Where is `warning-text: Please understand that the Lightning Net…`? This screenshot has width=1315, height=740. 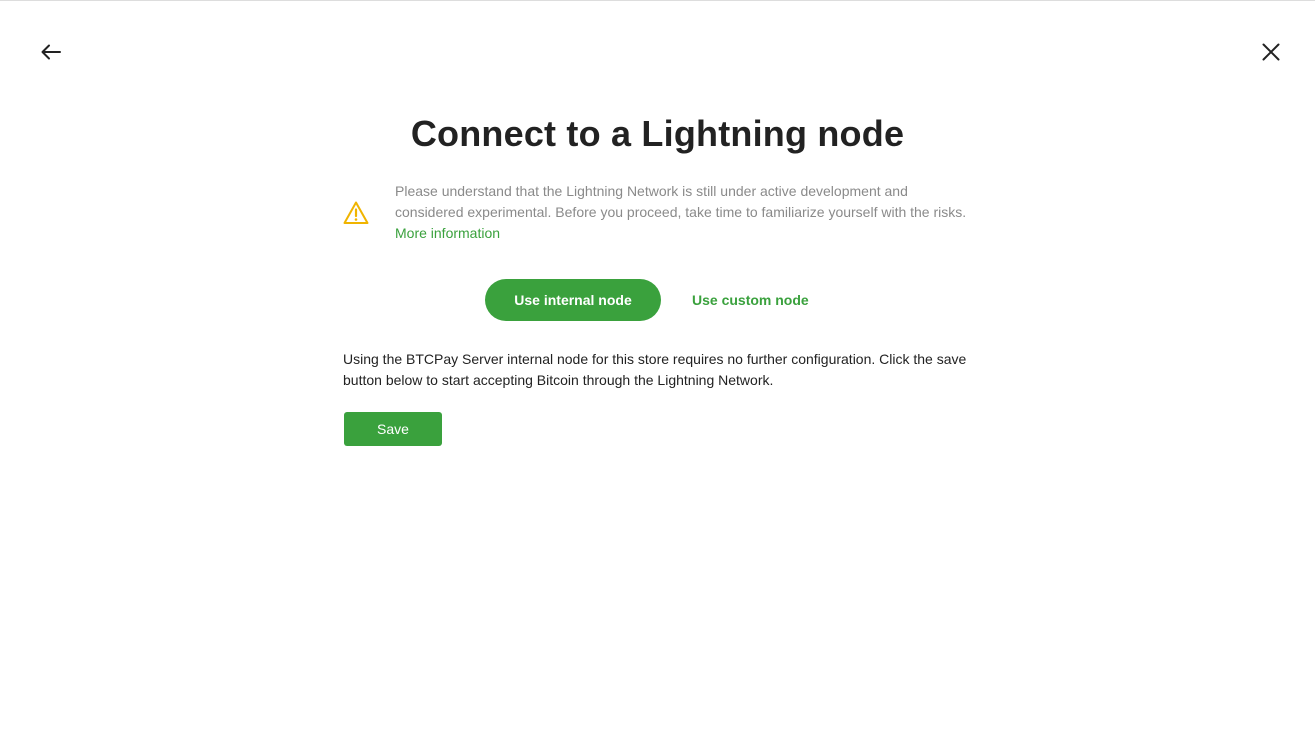
warning-text: Please understand that the Lightning Net… is located at coordinates (681, 201).